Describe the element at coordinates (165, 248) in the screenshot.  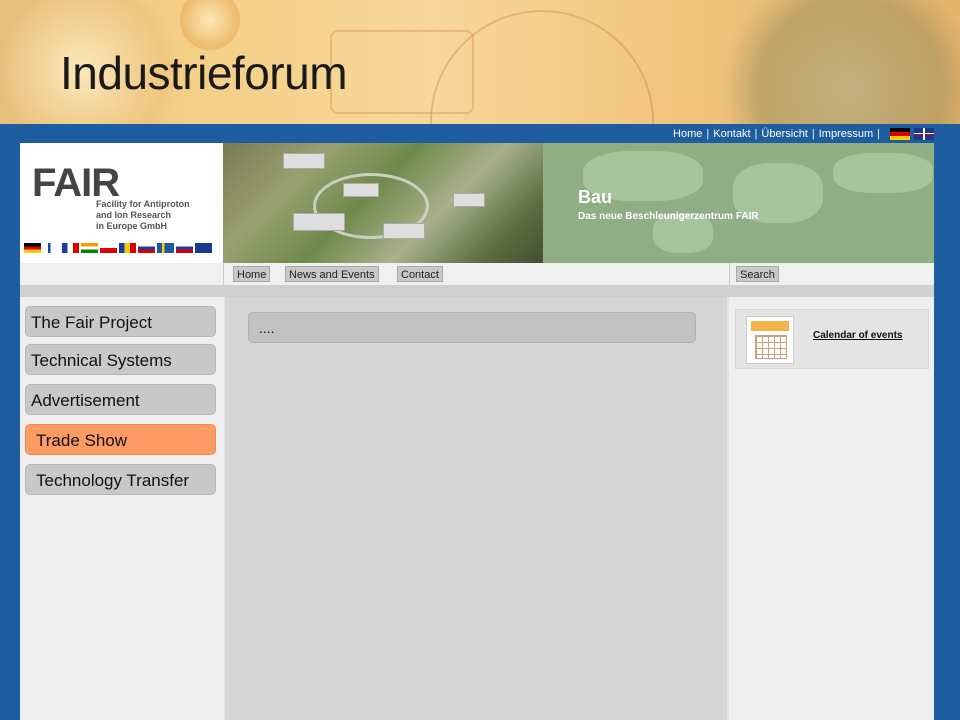
I see `flag-se-icon` at that location.